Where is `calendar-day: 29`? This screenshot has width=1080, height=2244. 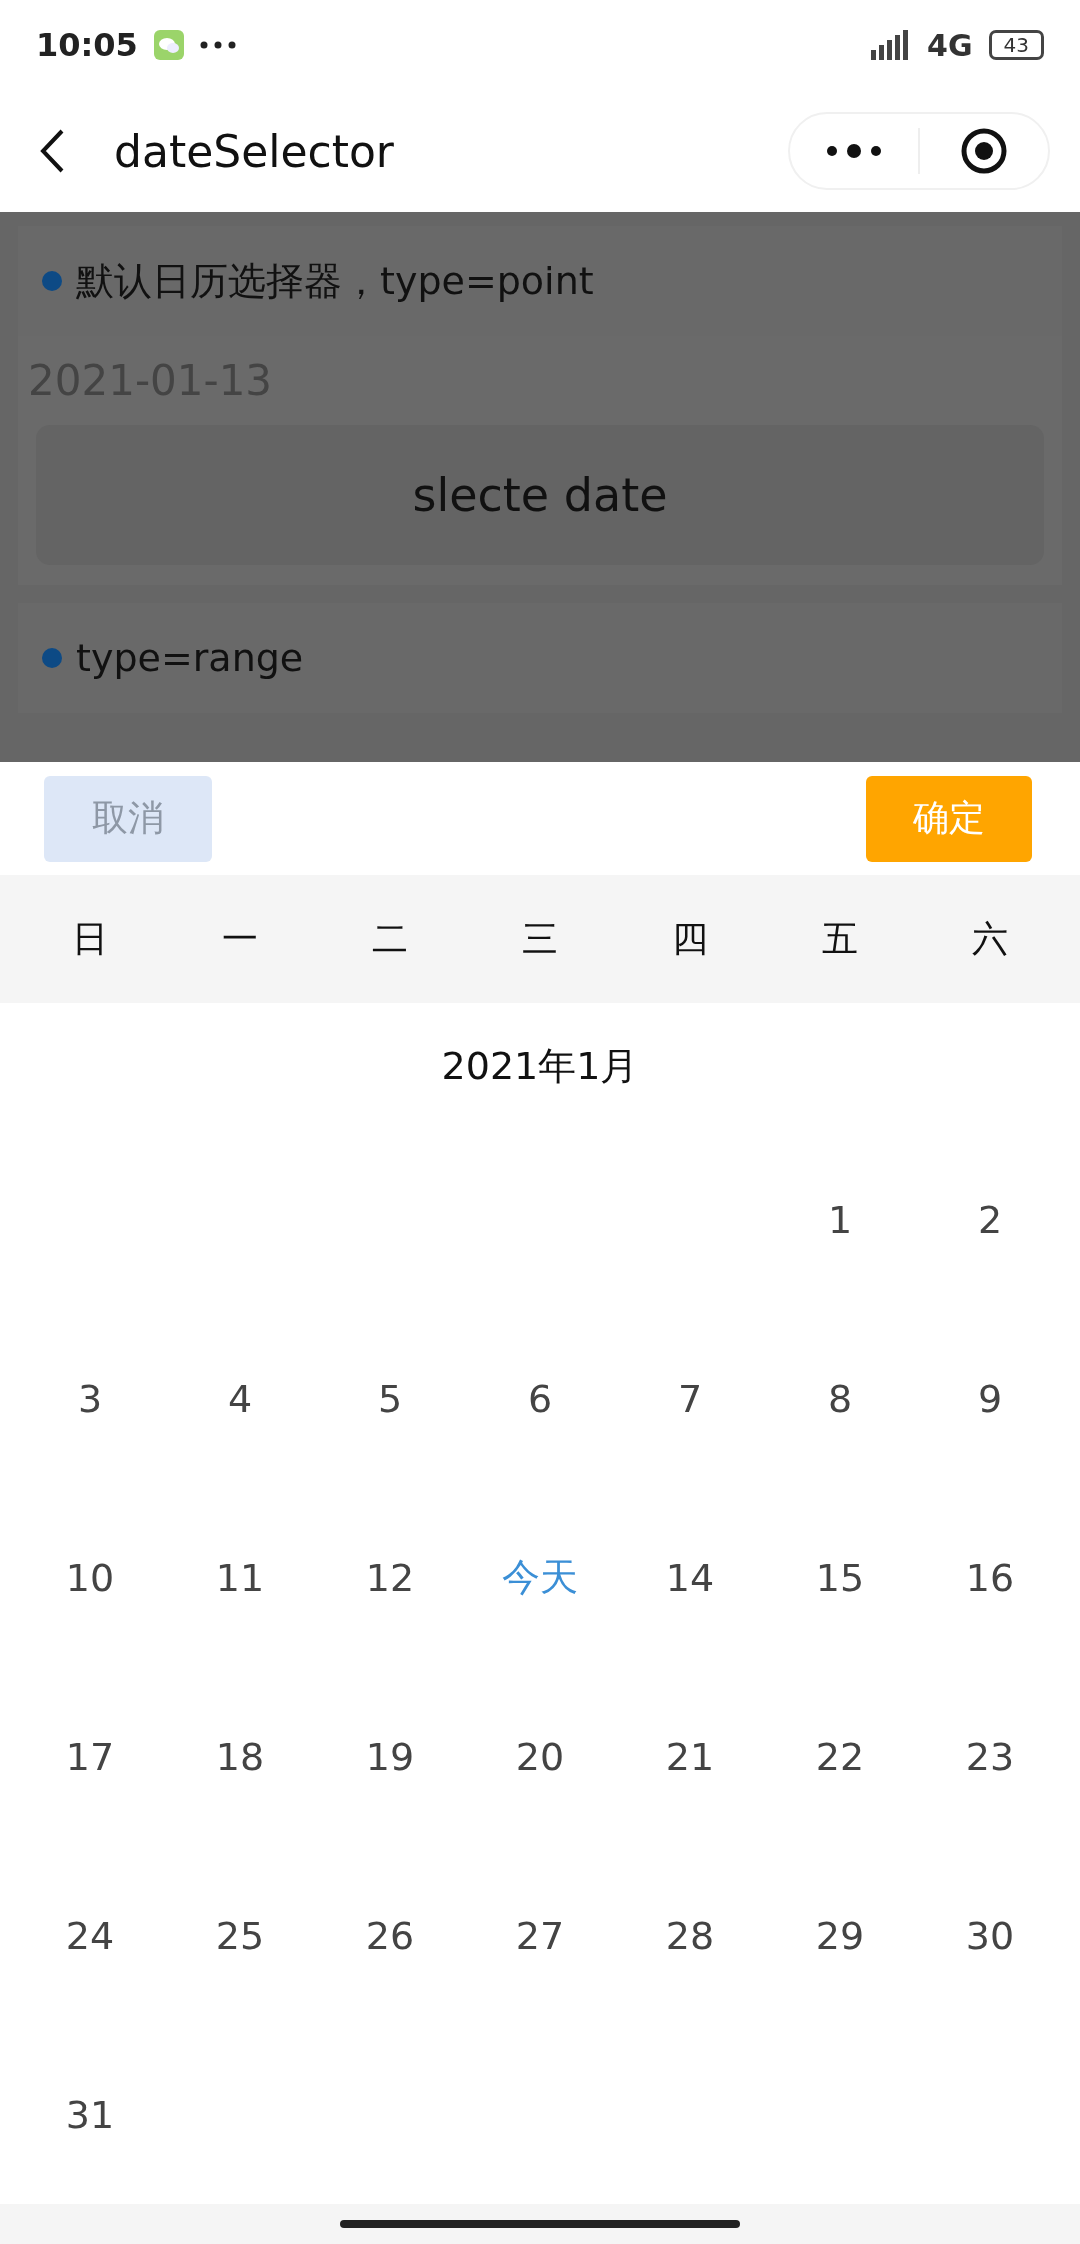 calendar-day: 29 is located at coordinates (840, 1935).